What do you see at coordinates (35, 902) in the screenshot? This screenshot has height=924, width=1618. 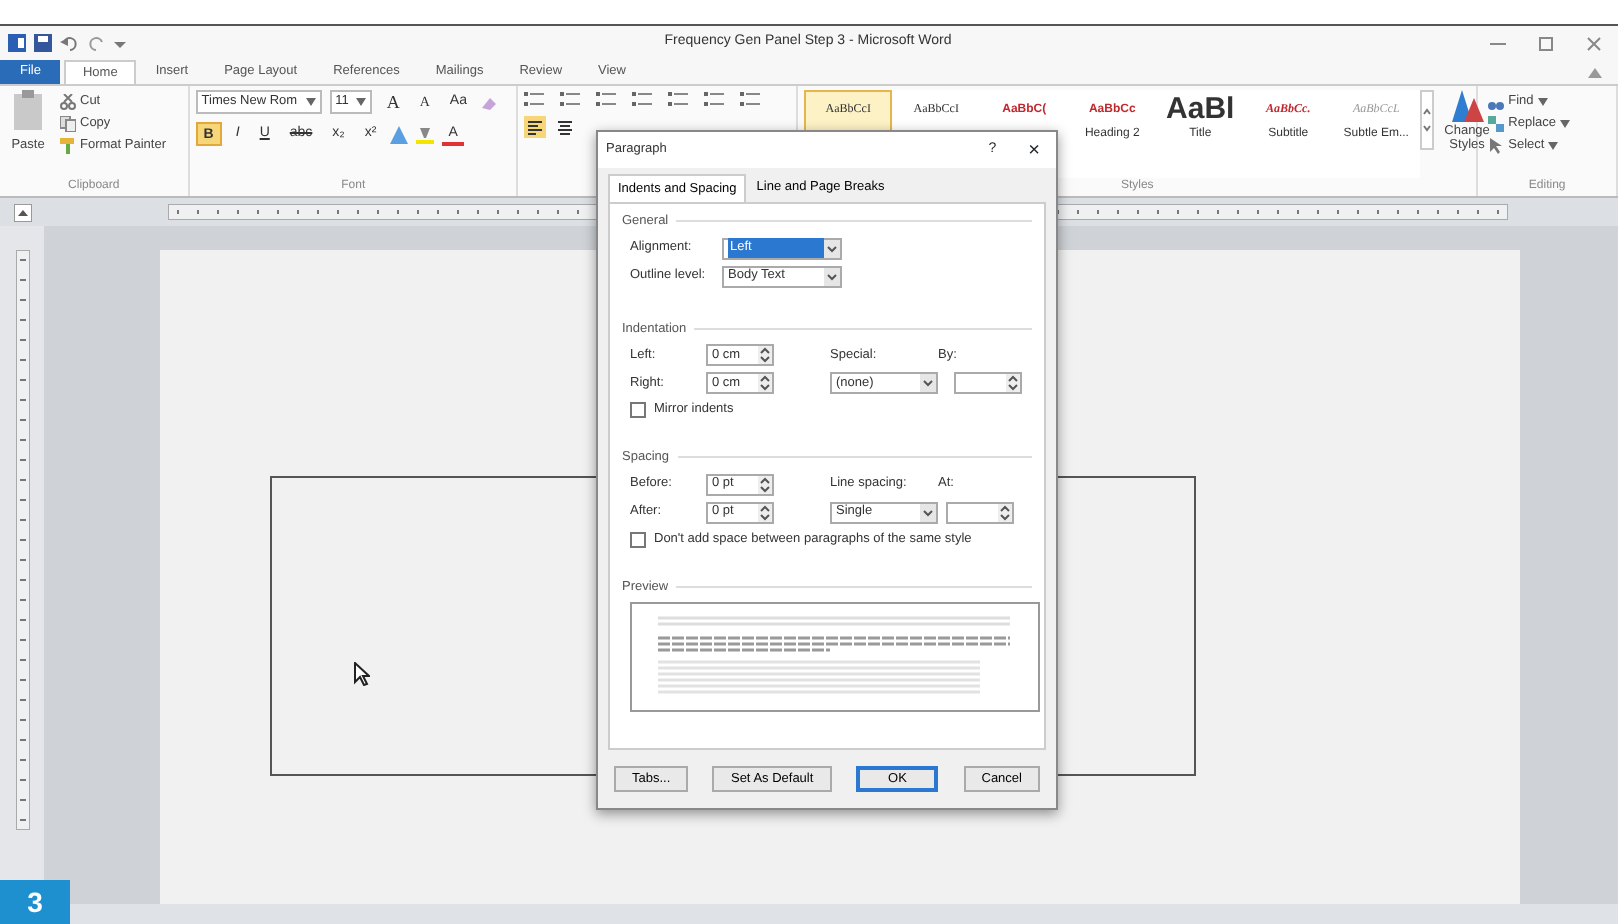 I see `step-number: 3` at bounding box center [35, 902].